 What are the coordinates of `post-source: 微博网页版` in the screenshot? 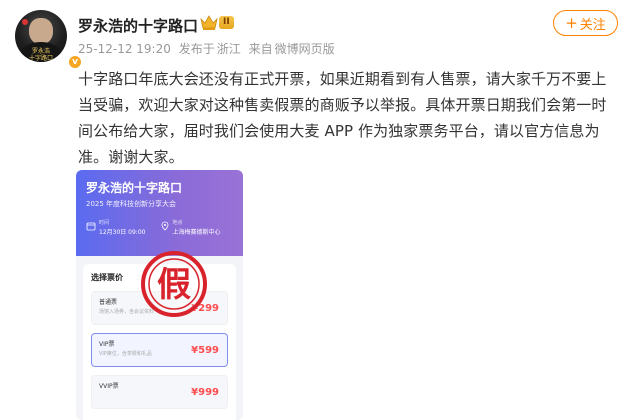 It's located at (304, 49).